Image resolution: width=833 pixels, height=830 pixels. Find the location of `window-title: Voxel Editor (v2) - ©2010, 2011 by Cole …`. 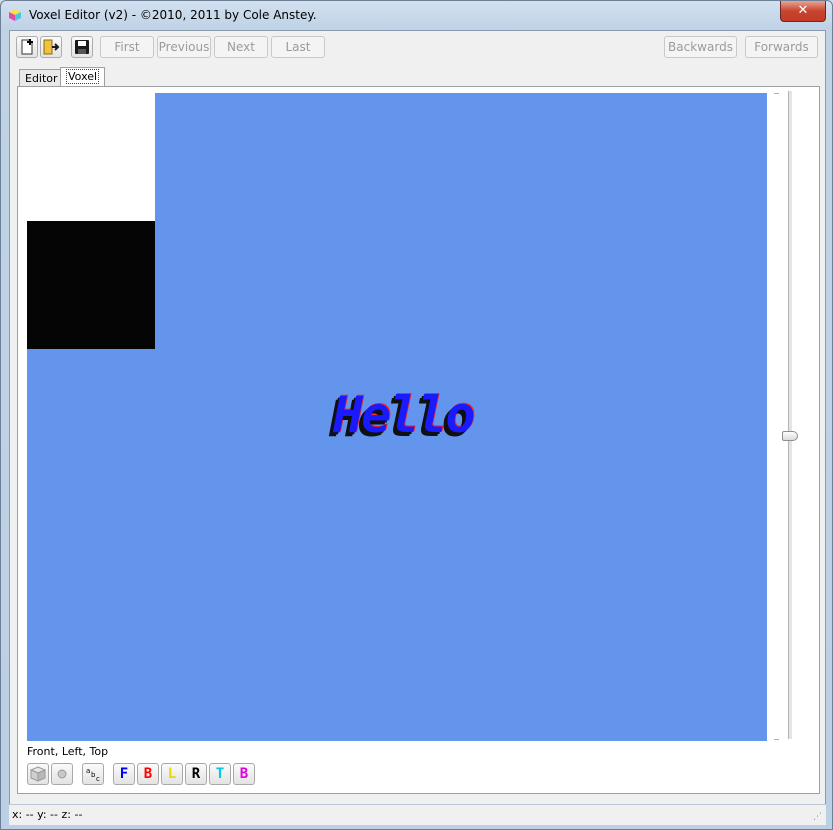

window-title: Voxel Editor (v2) - ©2010, 2011 by Cole … is located at coordinates (173, 15).